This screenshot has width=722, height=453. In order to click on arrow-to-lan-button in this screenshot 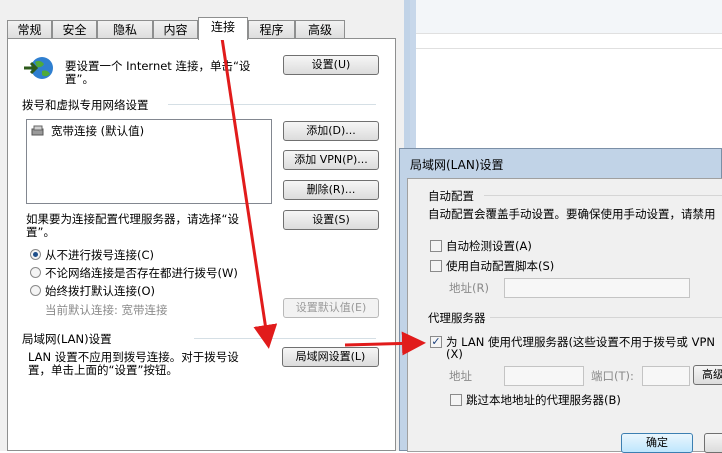, I will do `click(249, 193)`.